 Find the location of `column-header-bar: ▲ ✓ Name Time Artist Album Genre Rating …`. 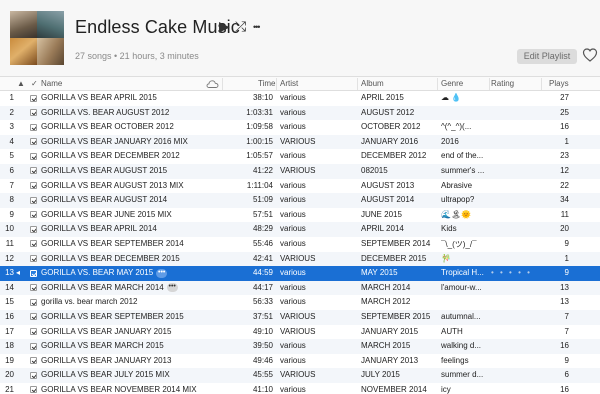

column-header-bar: ▲ ✓ Name Time Artist Album Genre Rating … is located at coordinates (300, 83).